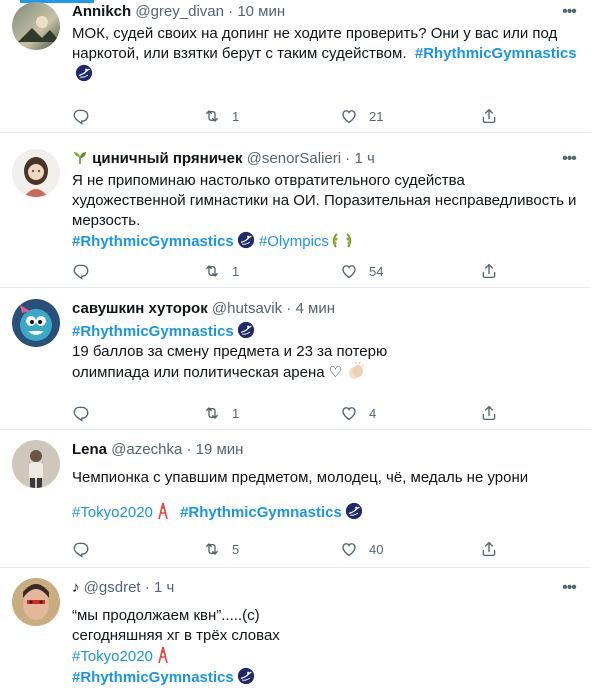 The width and height of the screenshot is (603, 700). I want to click on retweet-button: 5, so click(221, 549).